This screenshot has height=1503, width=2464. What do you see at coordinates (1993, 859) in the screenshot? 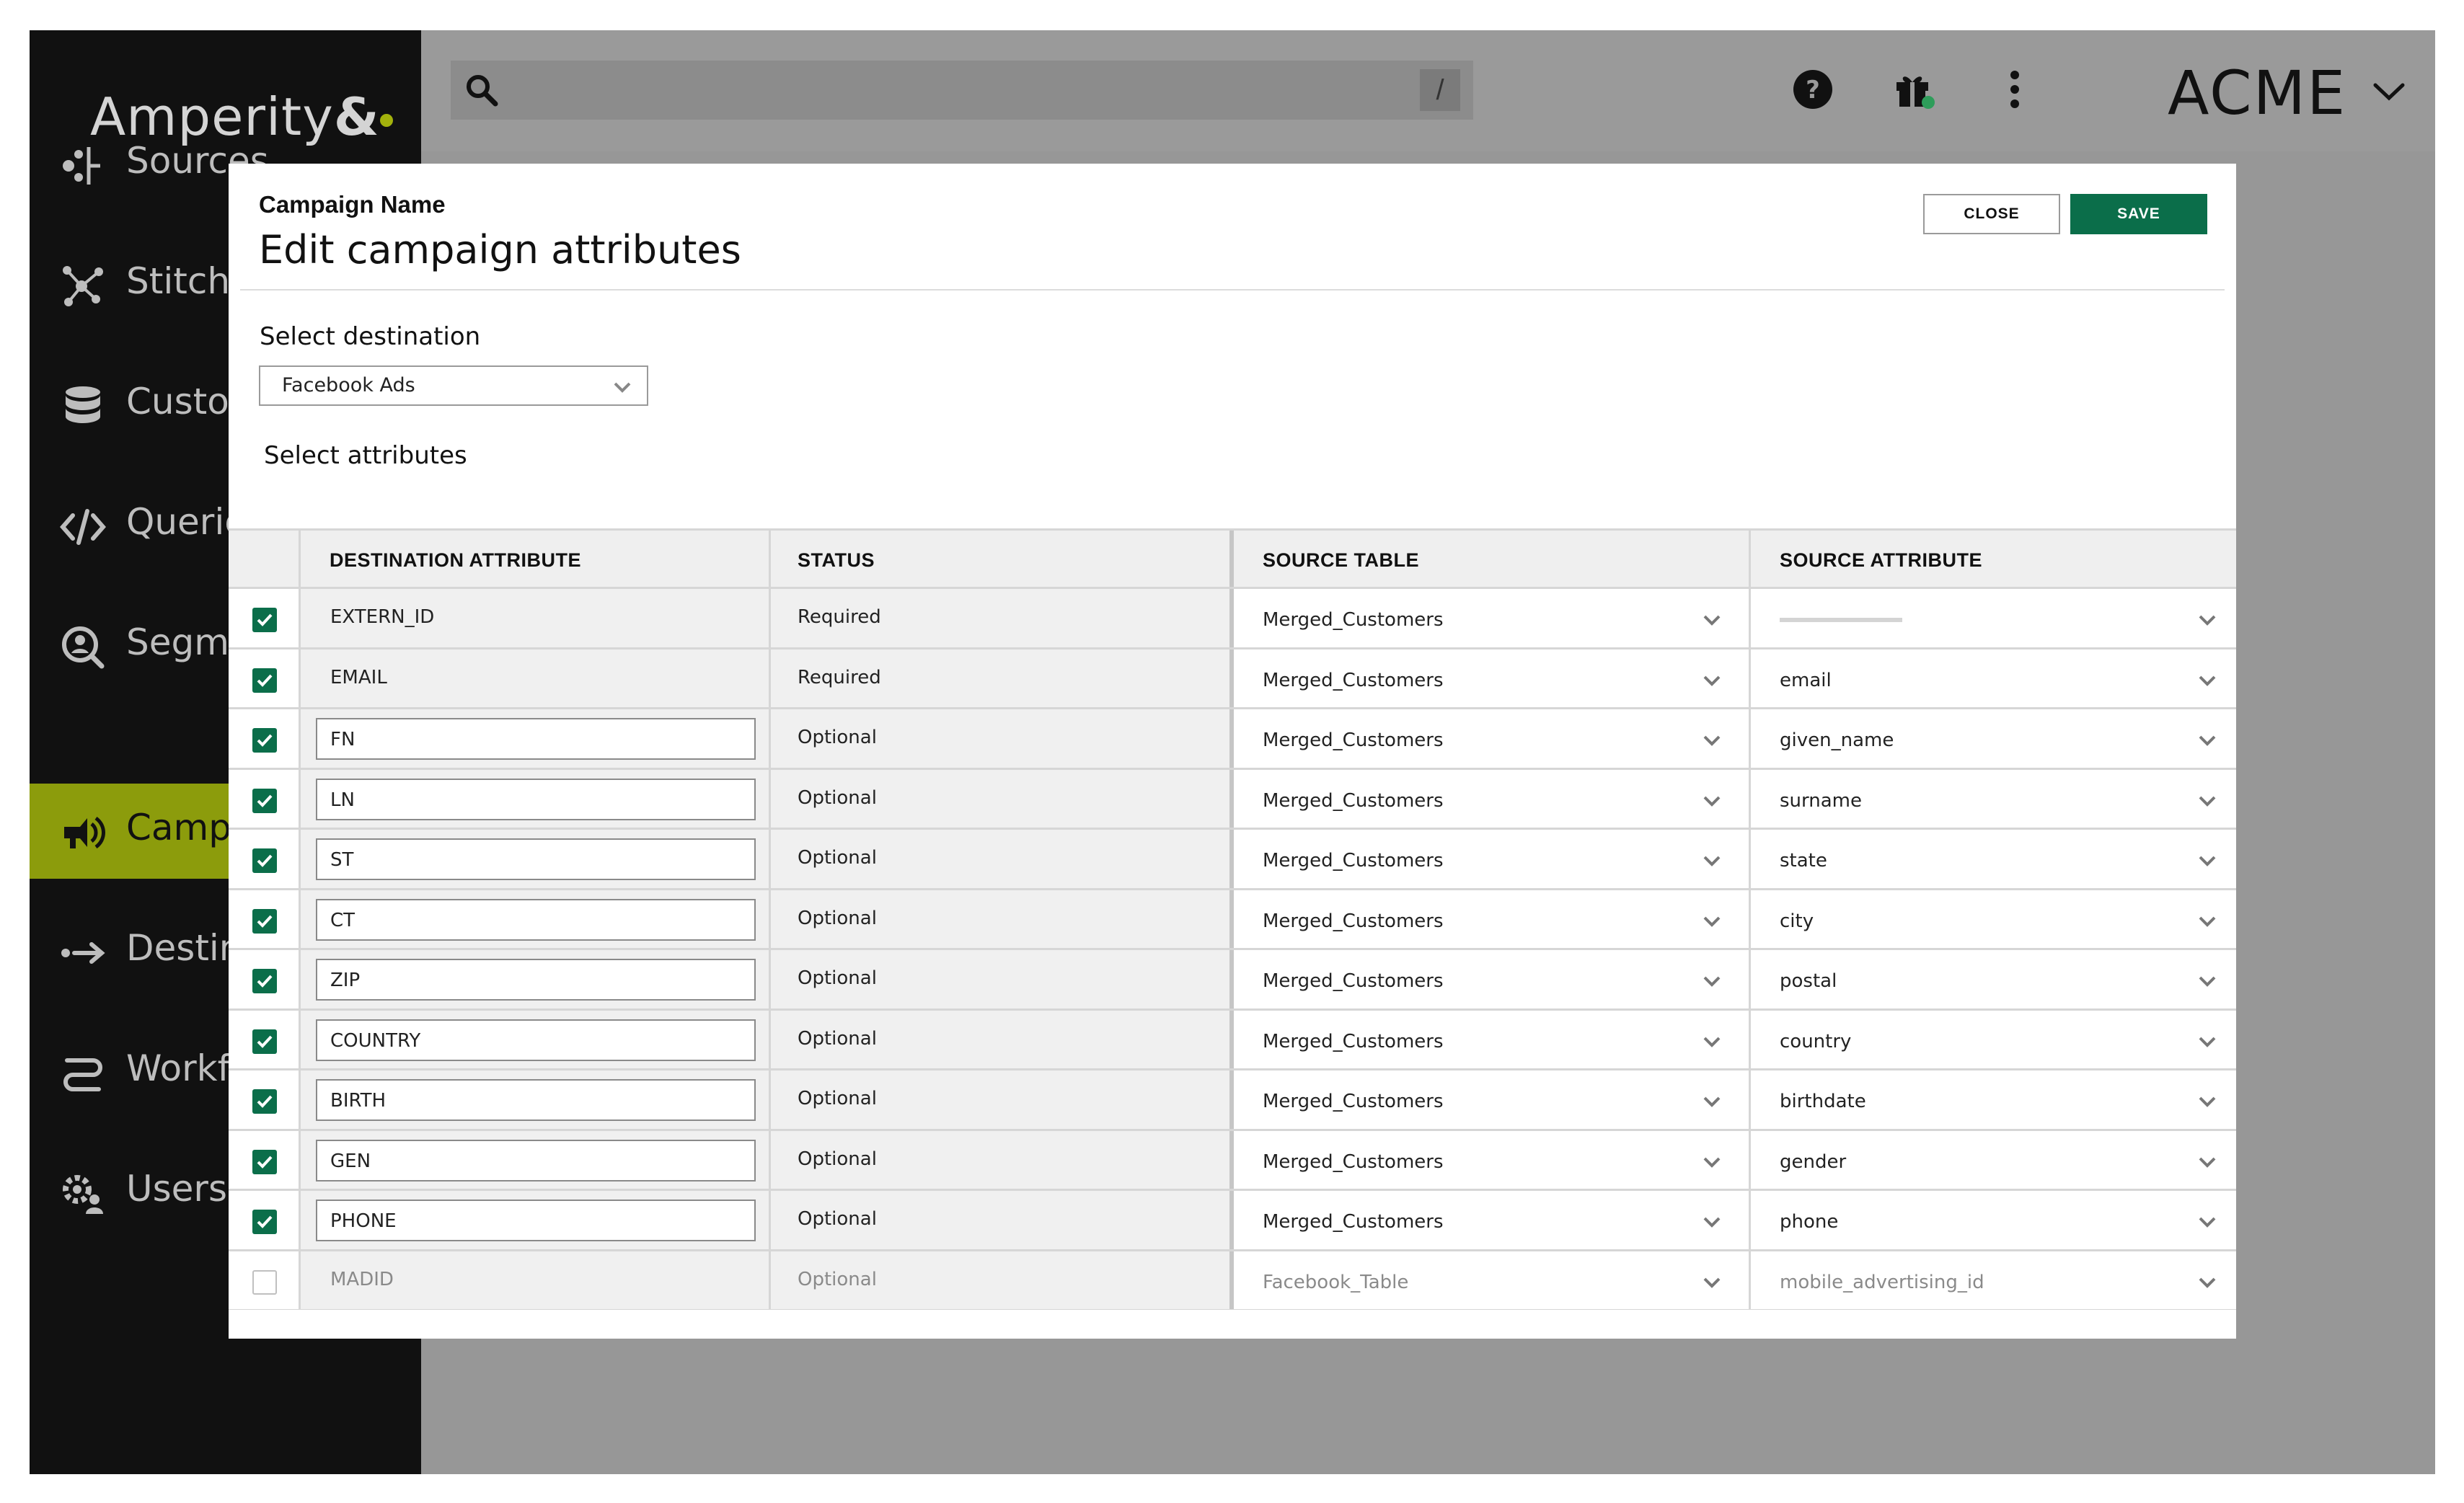
I see `source-attribute-select: state` at bounding box center [1993, 859].